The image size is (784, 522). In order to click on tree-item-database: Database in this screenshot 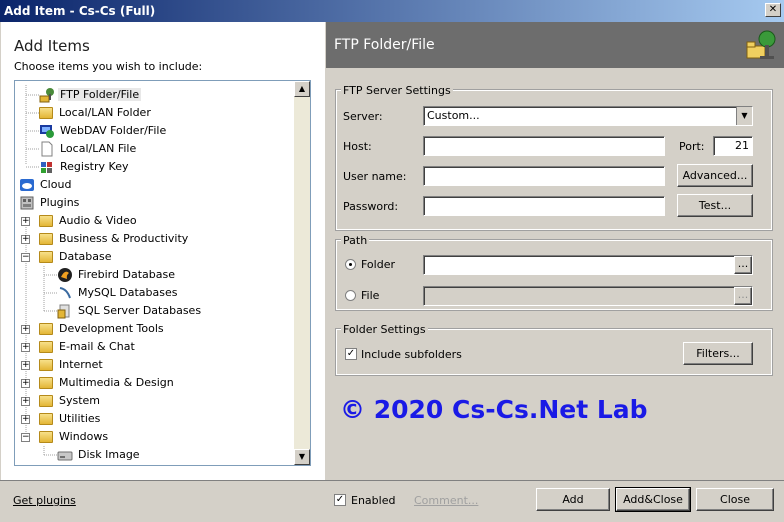, I will do `click(76, 257)`.